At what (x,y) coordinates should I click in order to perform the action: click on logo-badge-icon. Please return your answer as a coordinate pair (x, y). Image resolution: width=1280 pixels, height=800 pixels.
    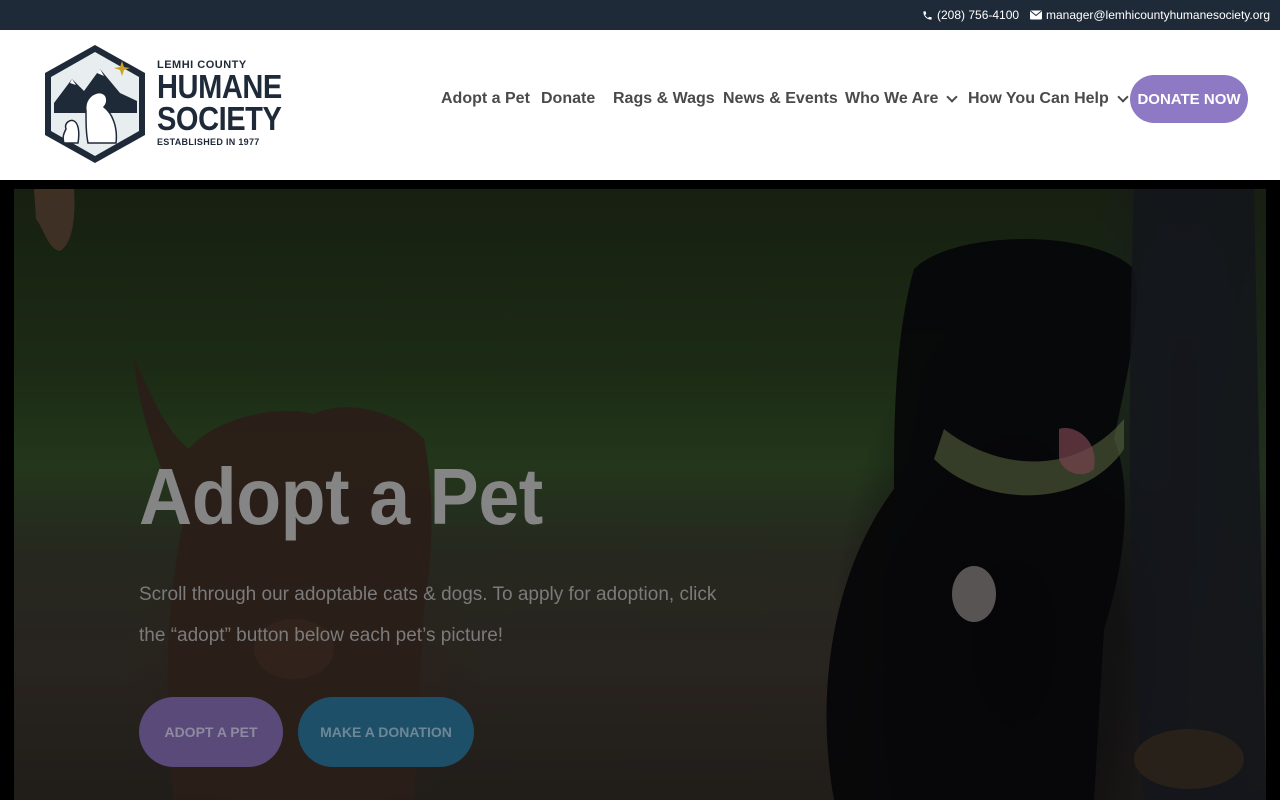
    Looking at the image, I should click on (95, 104).